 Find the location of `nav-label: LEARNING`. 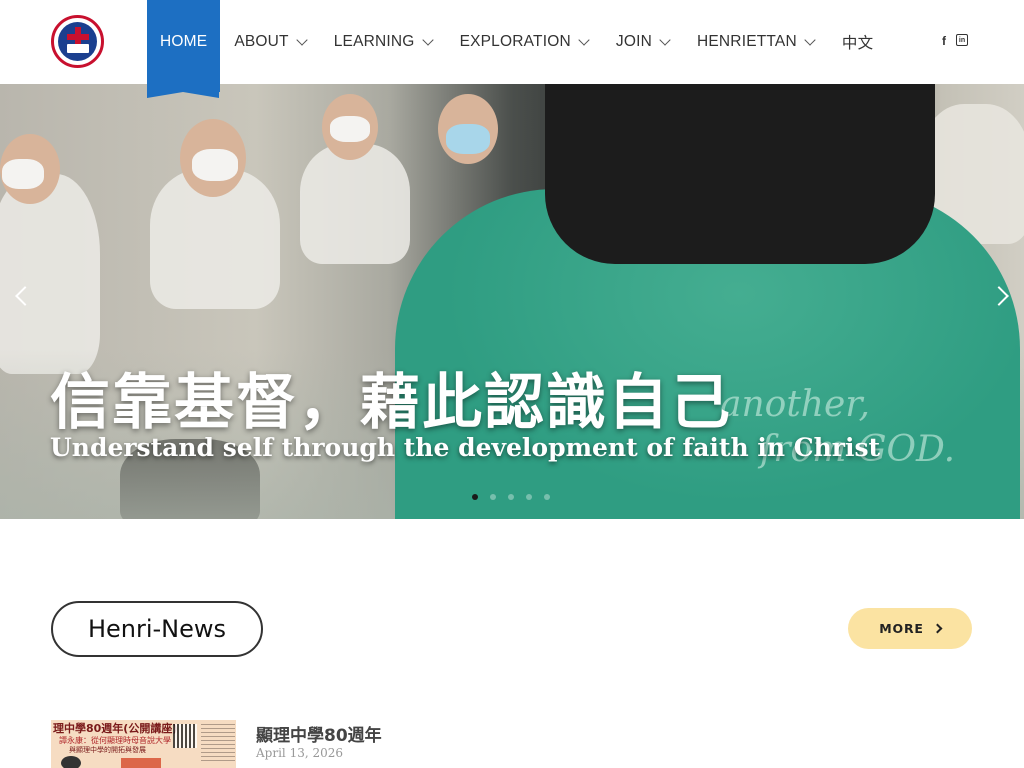

nav-label: LEARNING is located at coordinates (374, 41).